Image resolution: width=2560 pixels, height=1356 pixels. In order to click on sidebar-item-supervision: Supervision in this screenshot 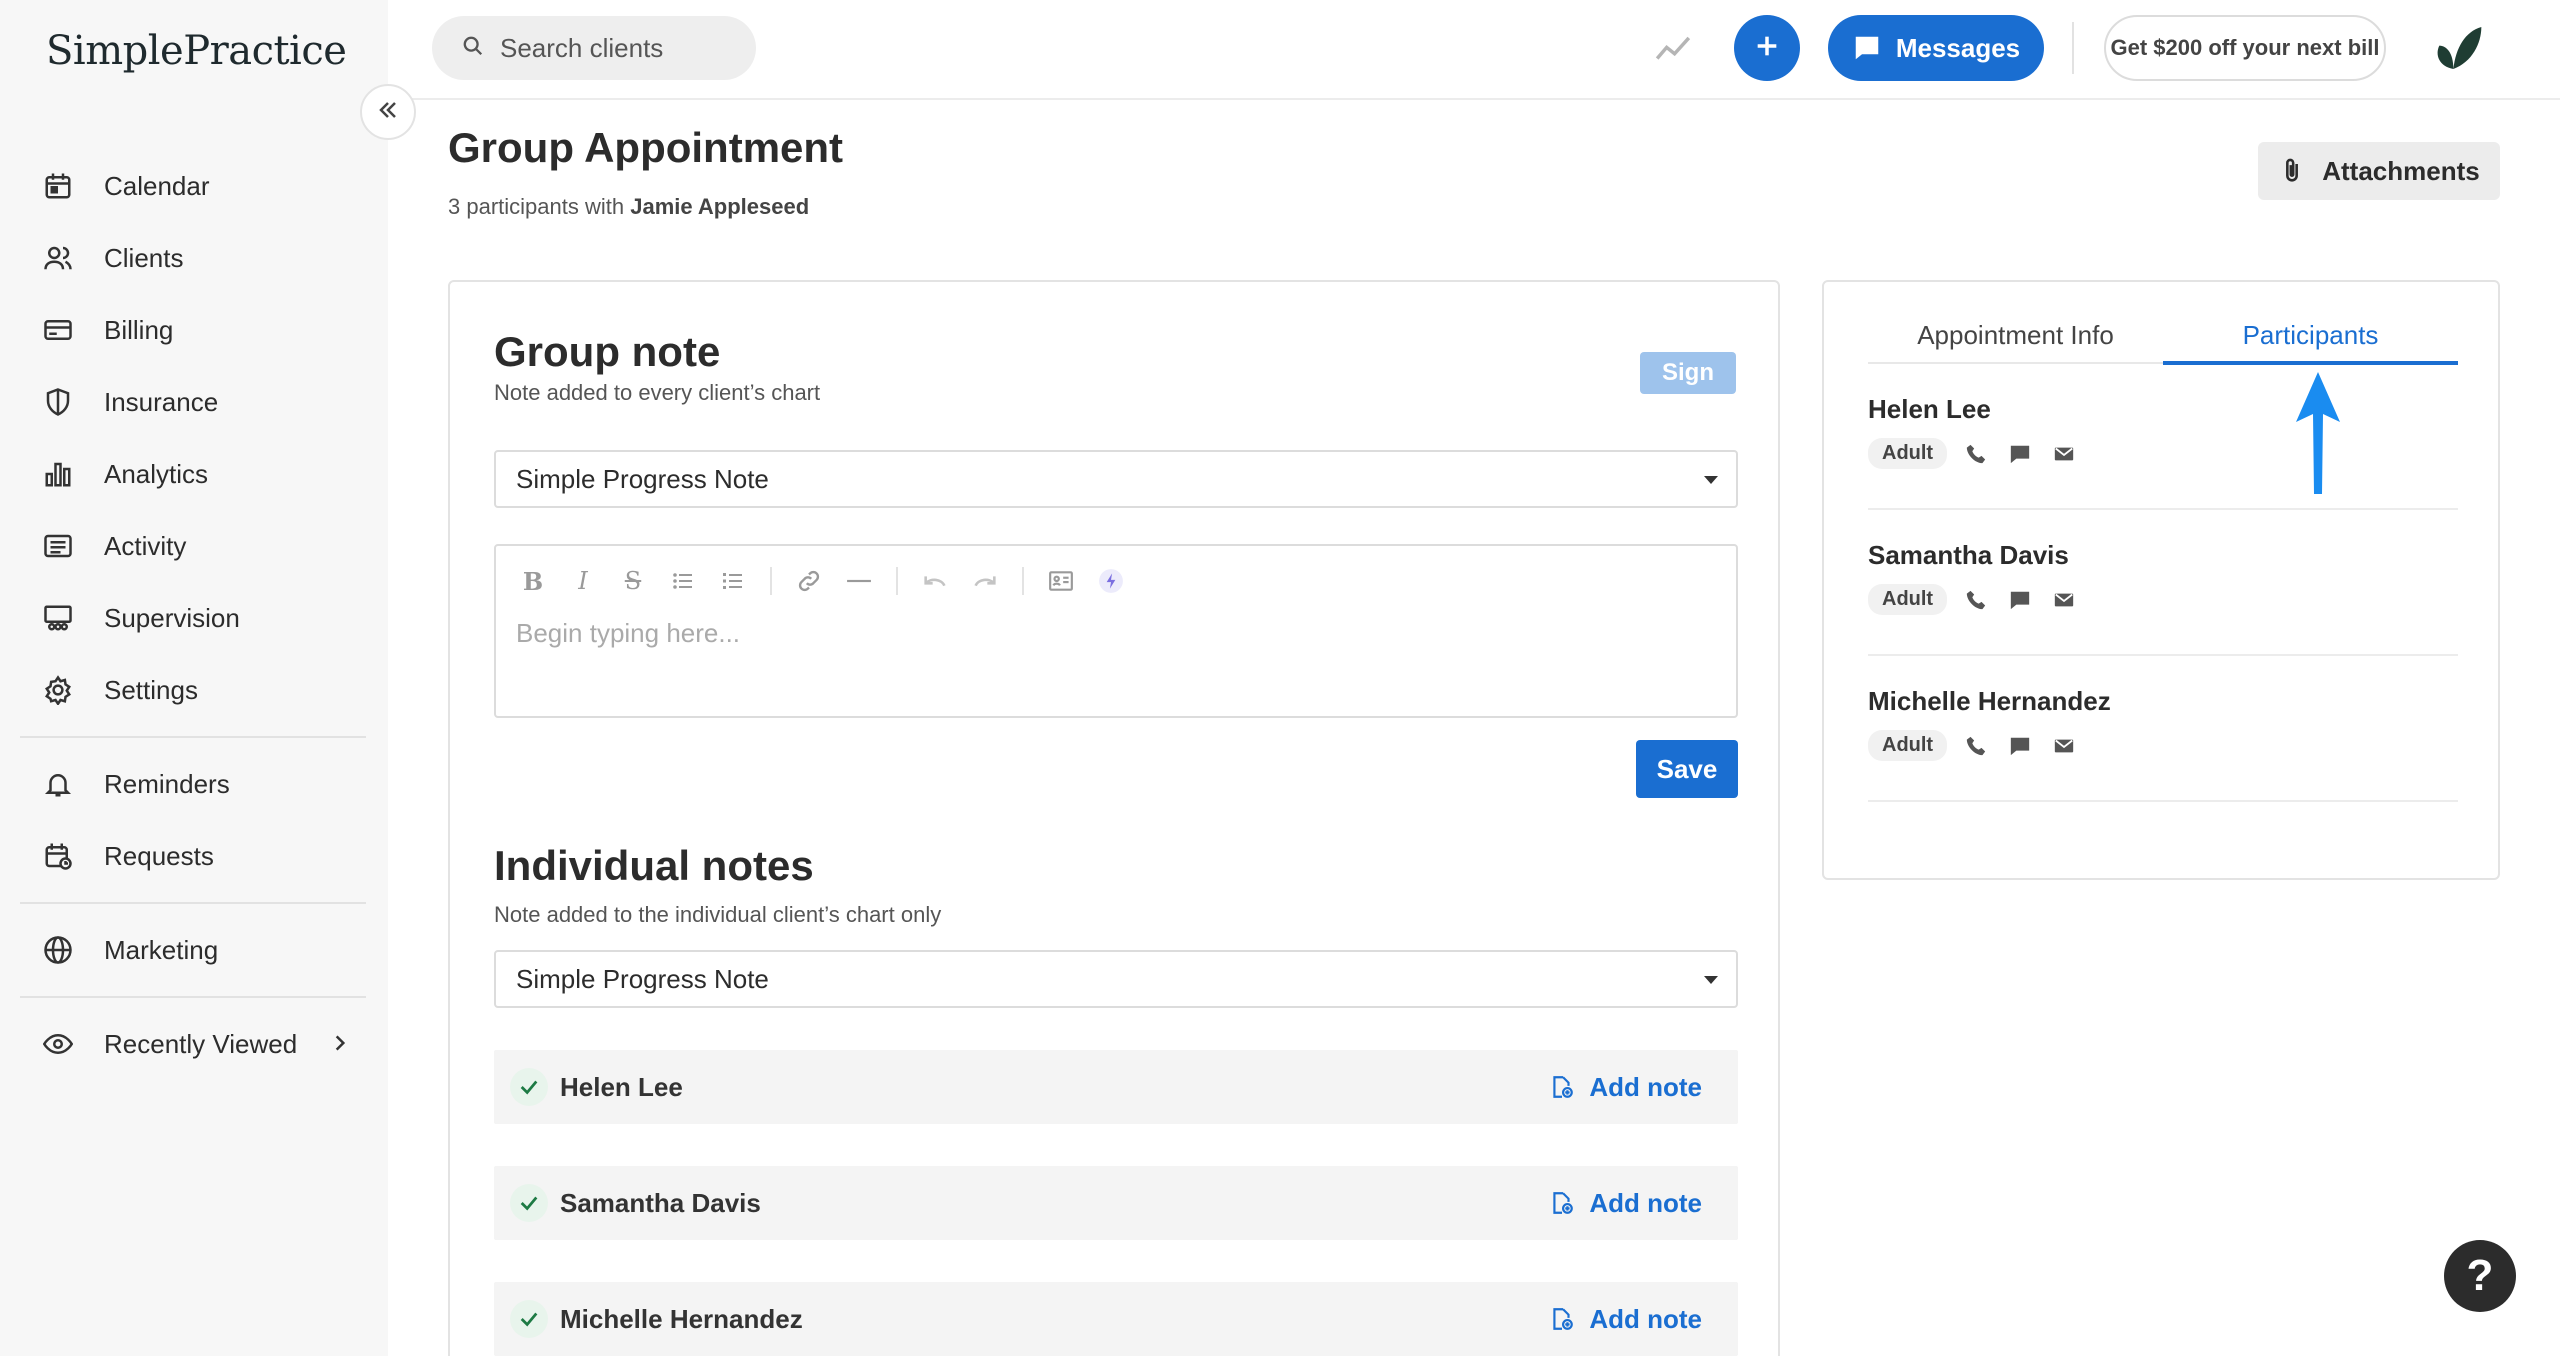, I will do `click(193, 618)`.